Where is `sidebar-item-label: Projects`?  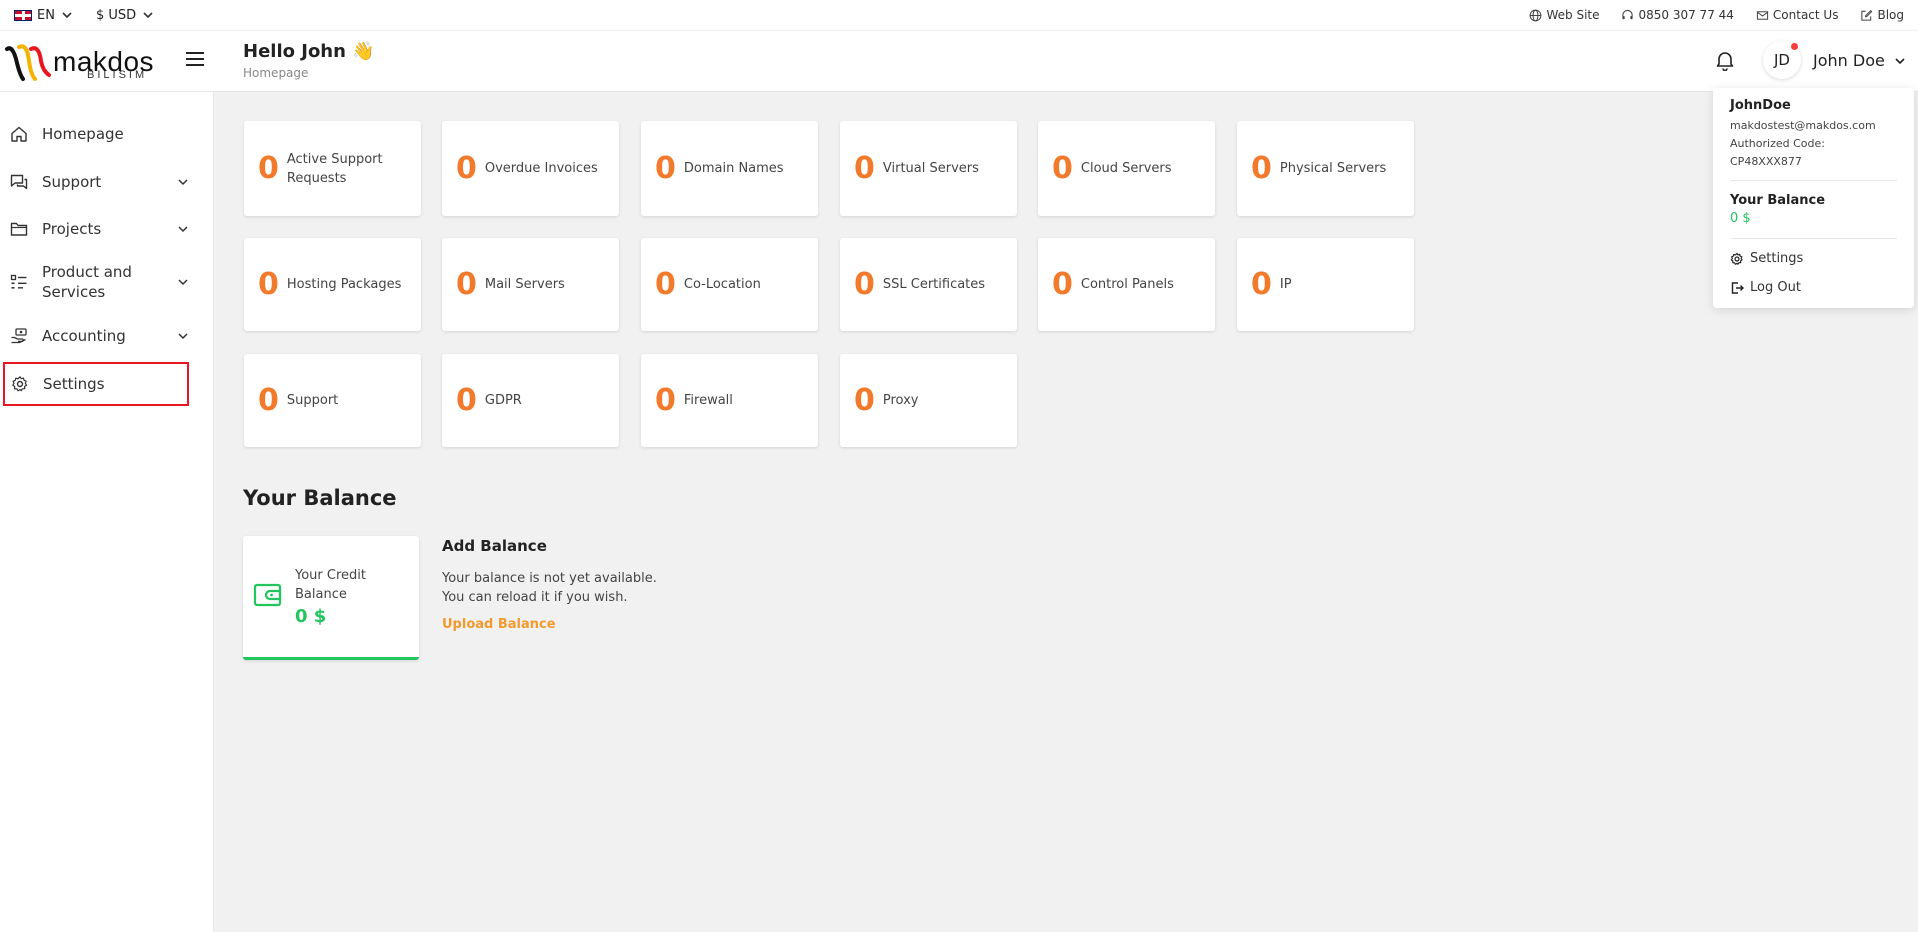 sidebar-item-label: Projects is located at coordinates (72, 229).